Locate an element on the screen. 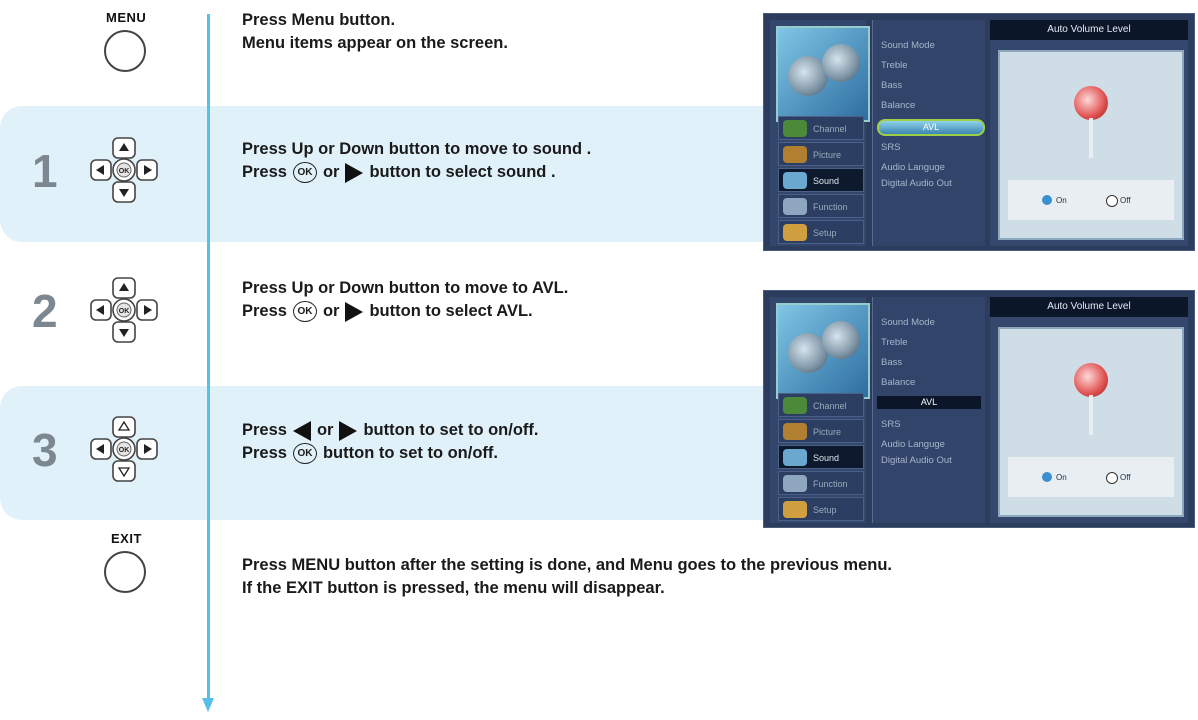 The width and height of the screenshot is (1198, 720). step-number-1: 1 is located at coordinates (45, 171).